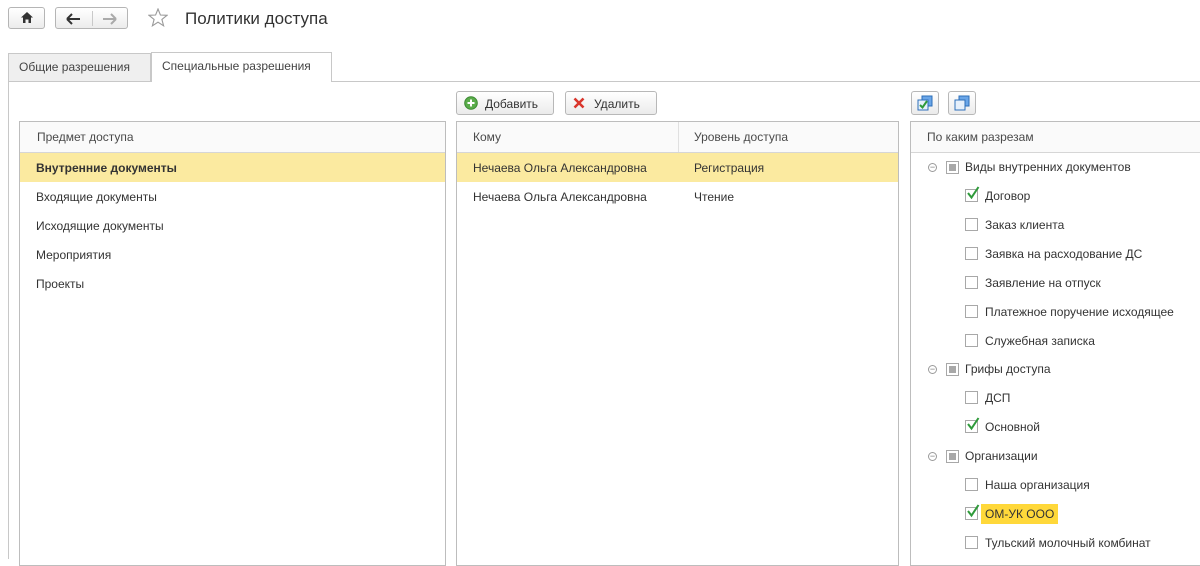  What do you see at coordinates (1068, 543) in the screenshot?
I see `tree-item-label: Тульский молочный комбинат` at bounding box center [1068, 543].